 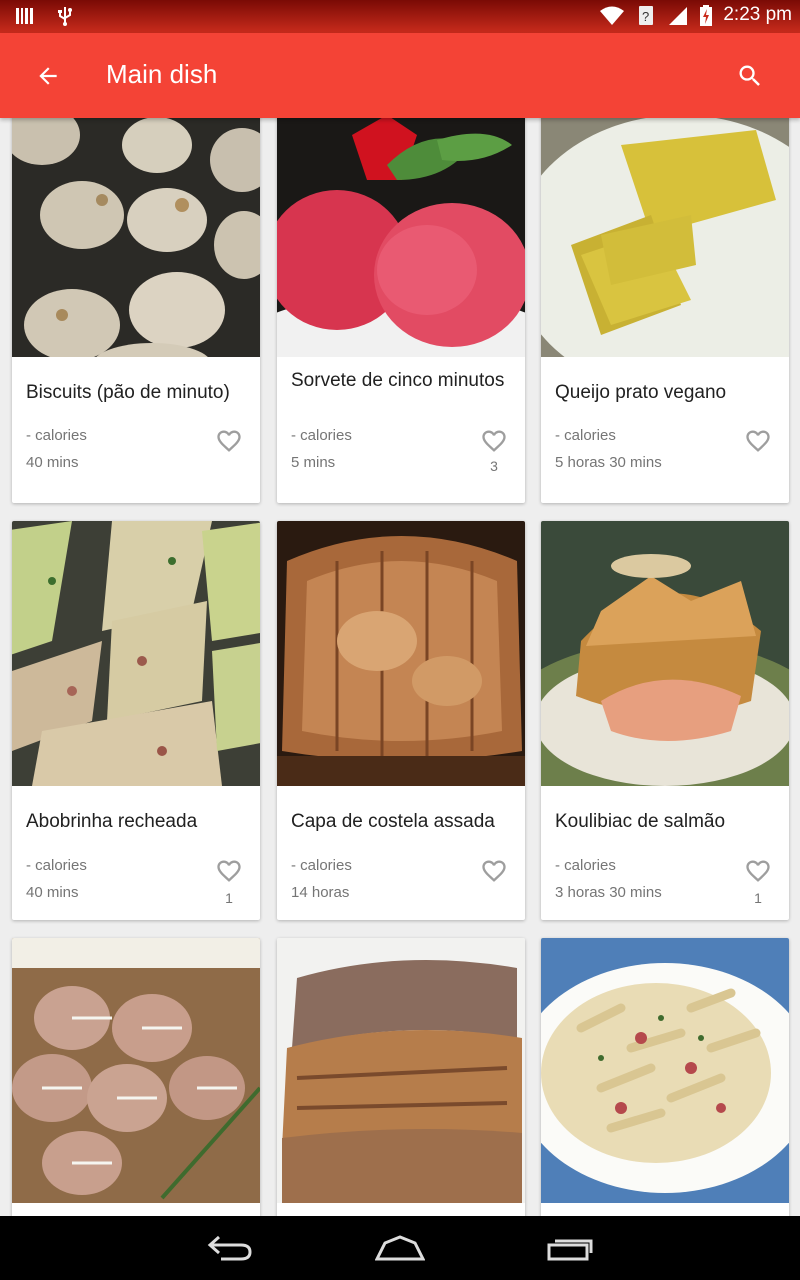 I want to click on recipe-time: 3 horas 30 mins, so click(x=608, y=892).